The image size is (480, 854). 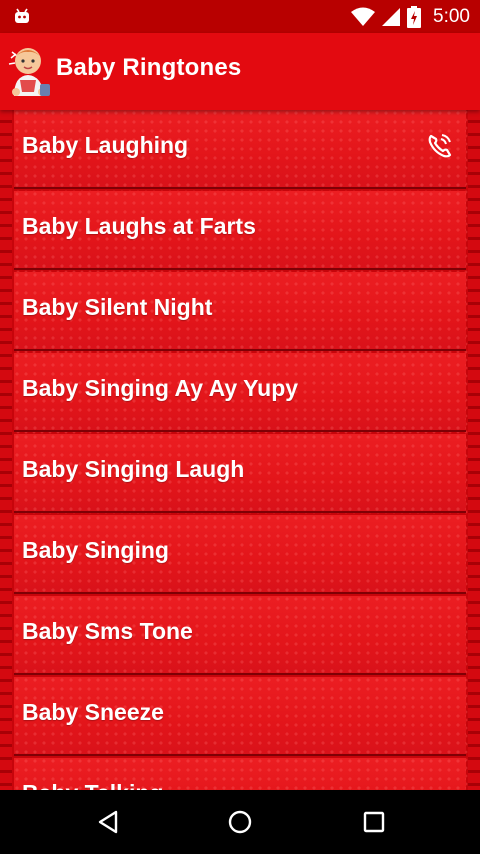 What do you see at coordinates (22, 15) in the screenshot?
I see `android-icon` at bounding box center [22, 15].